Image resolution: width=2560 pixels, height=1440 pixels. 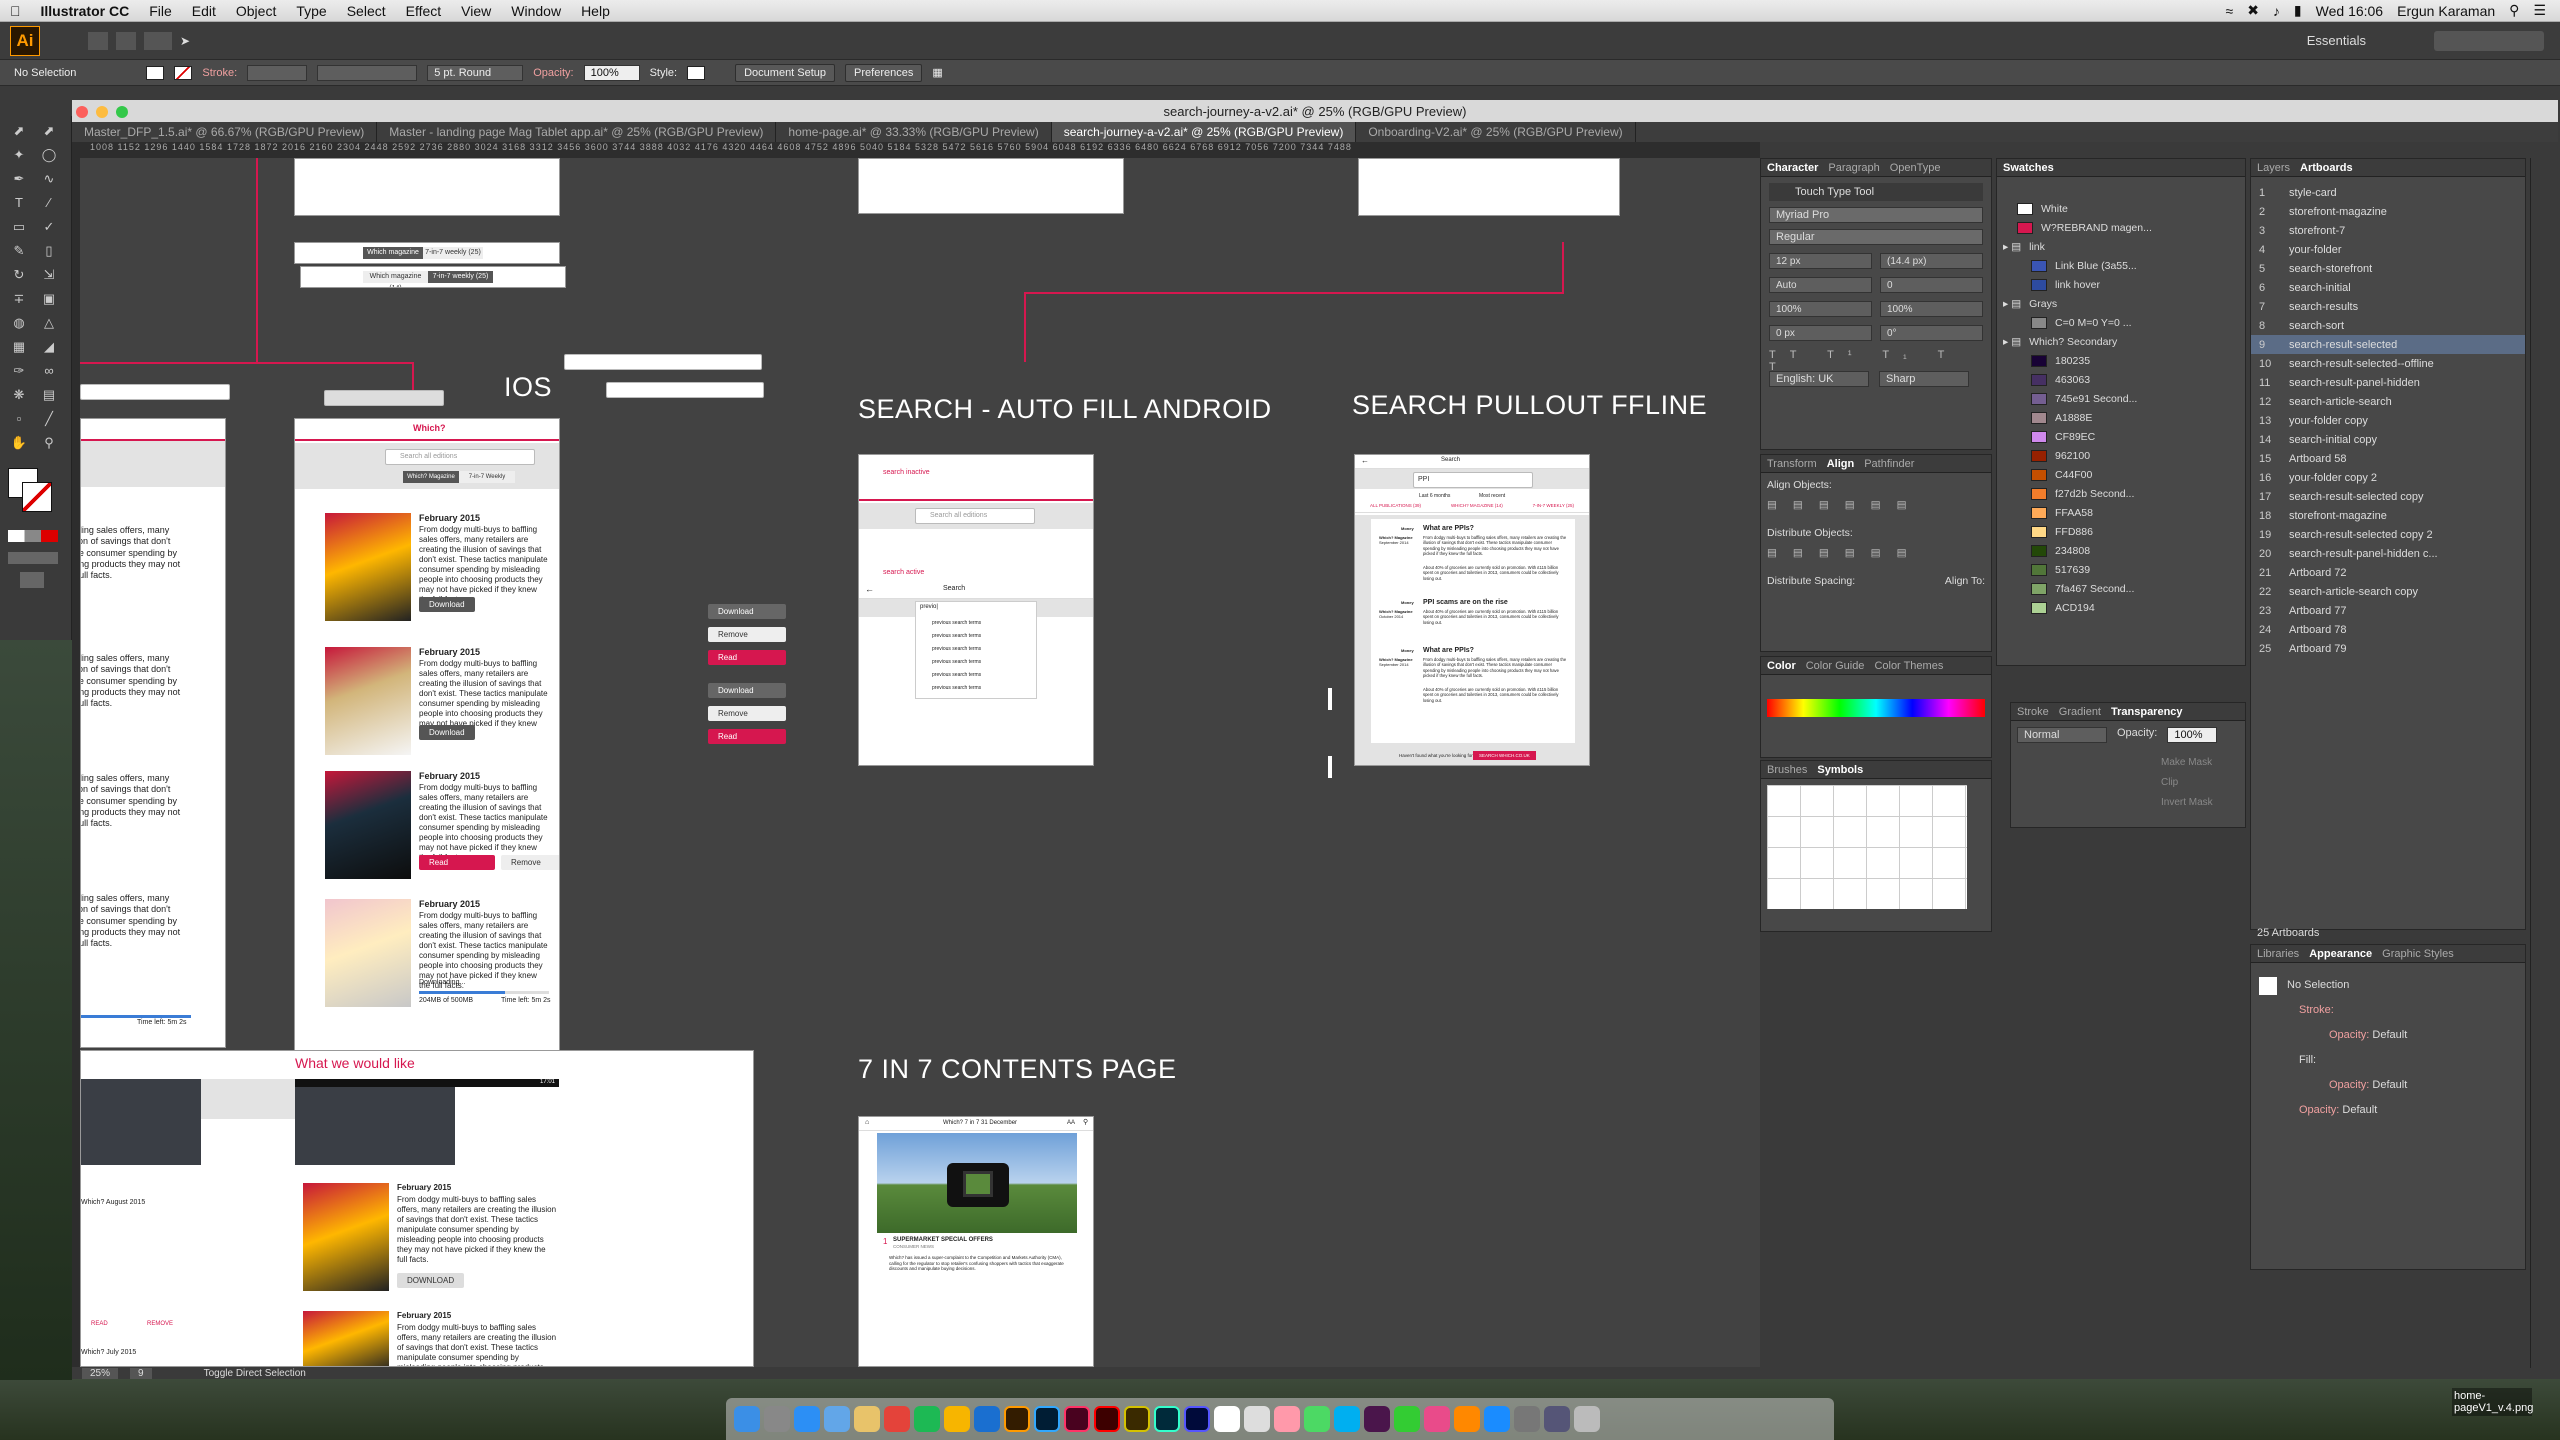 What do you see at coordinates (1792, 168) in the screenshot?
I see `tab-character: Character` at bounding box center [1792, 168].